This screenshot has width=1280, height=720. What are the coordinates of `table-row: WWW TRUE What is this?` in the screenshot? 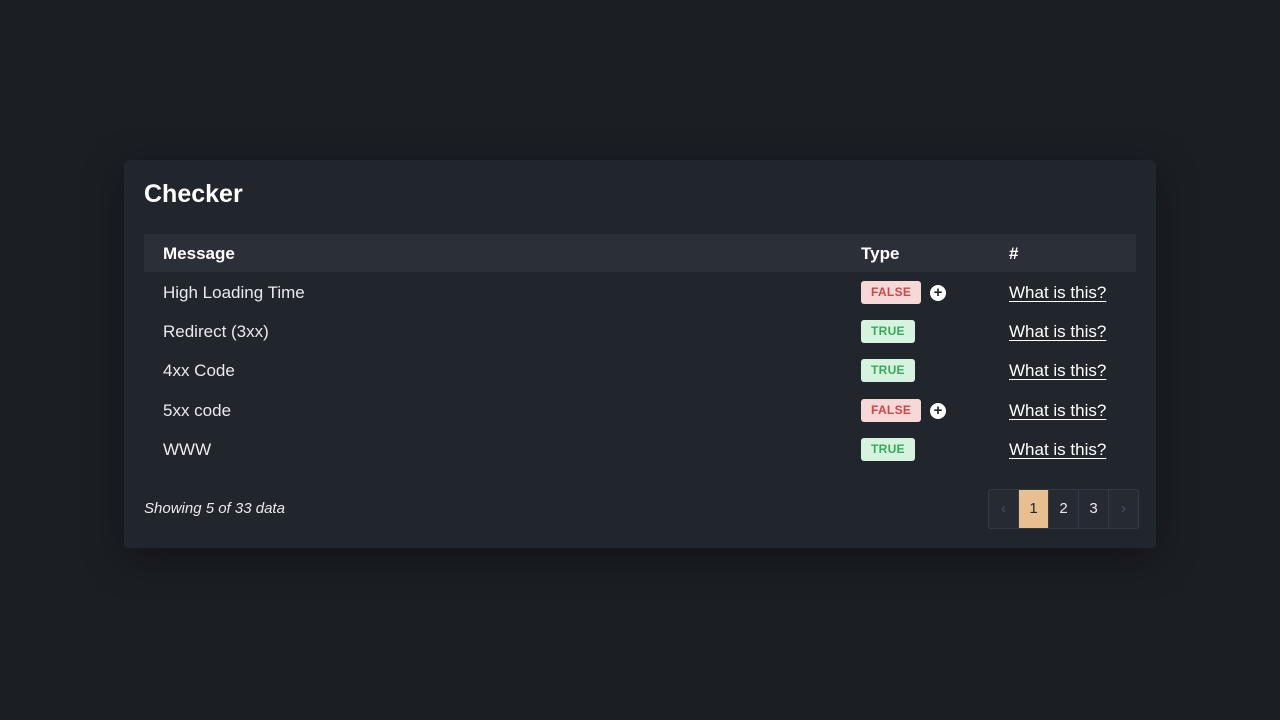 It's located at (640, 449).